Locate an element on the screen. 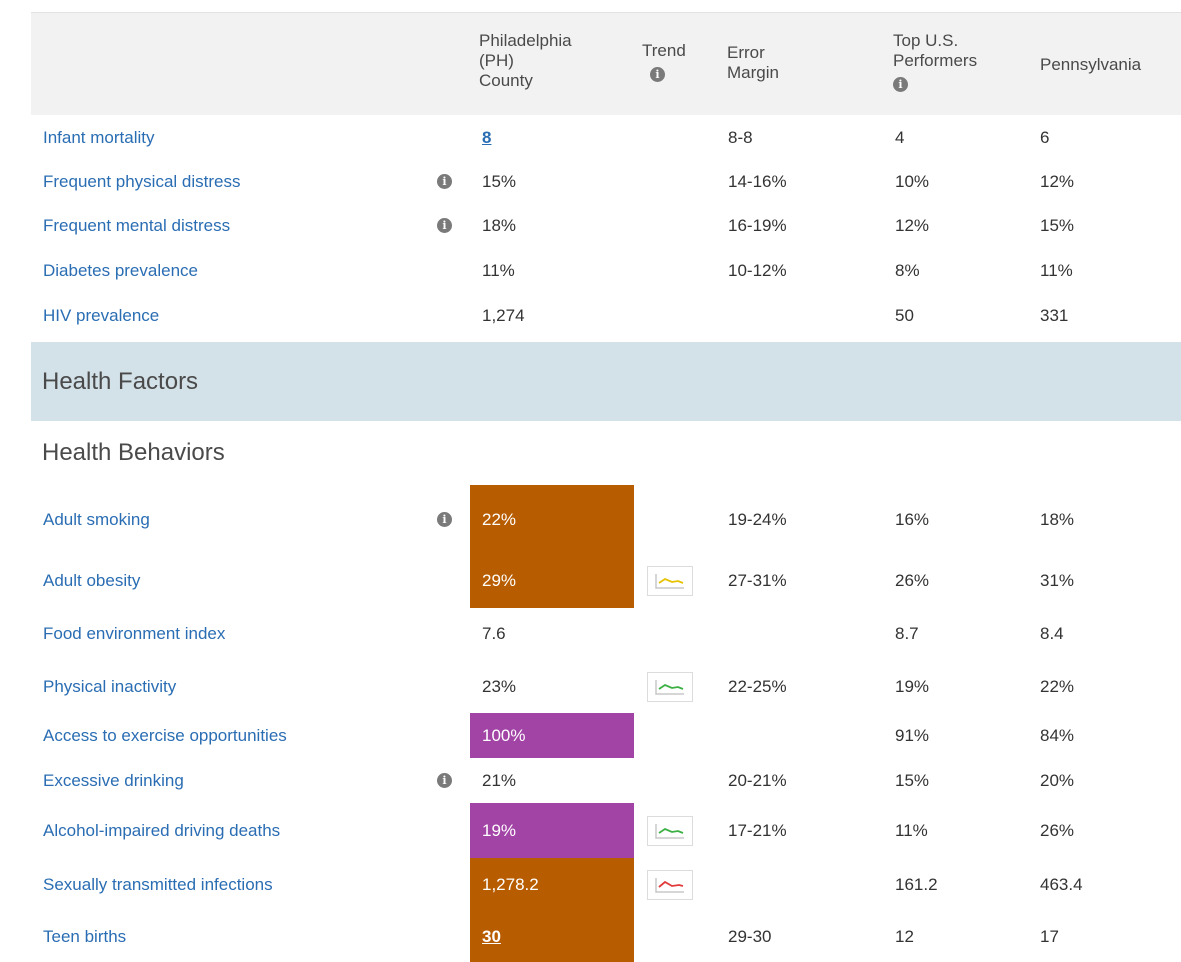 Image resolution: width=1181 pixels, height=962 pixels. top-performers-value: 4 is located at coordinates (900, 137).